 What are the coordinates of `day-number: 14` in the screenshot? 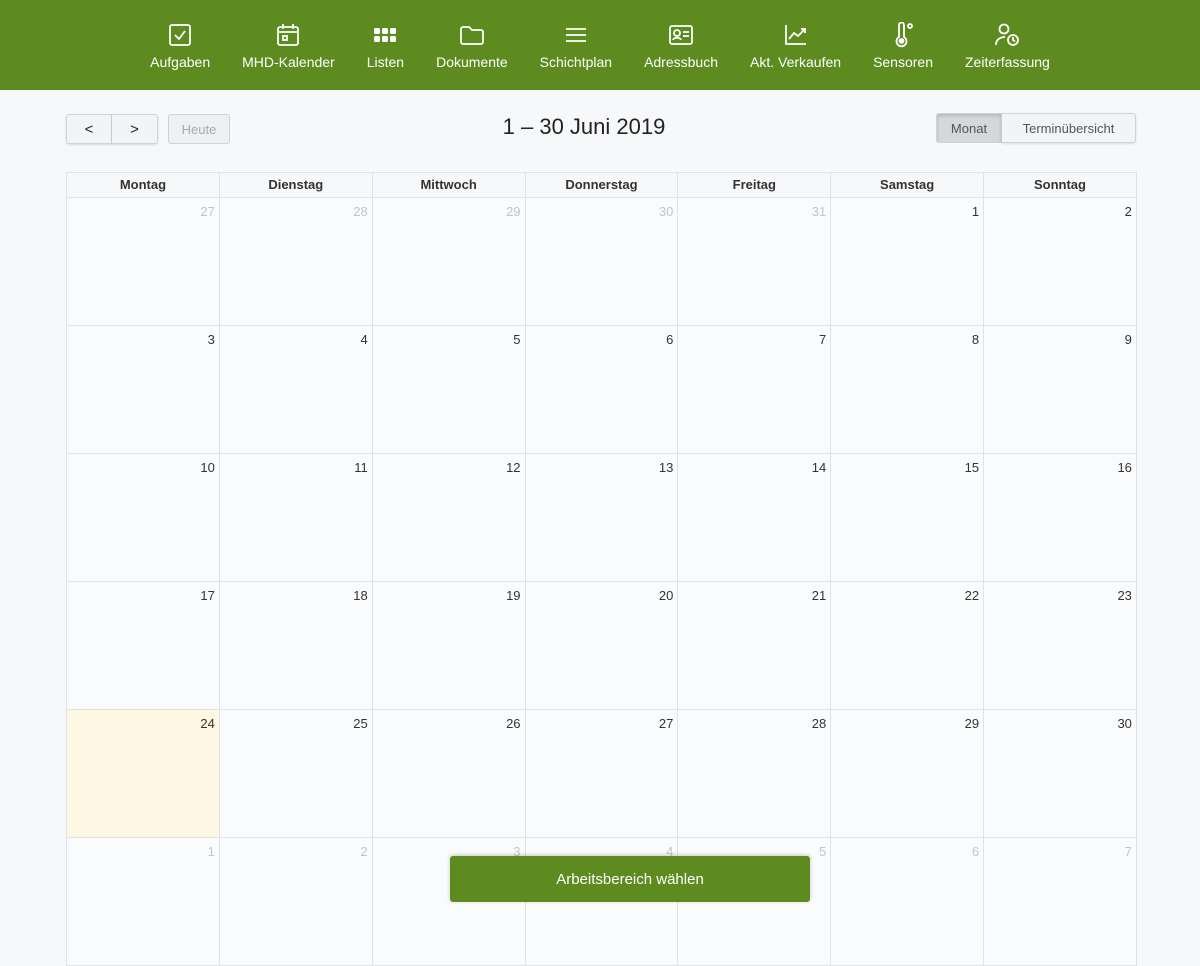 It's located at (819, 467).